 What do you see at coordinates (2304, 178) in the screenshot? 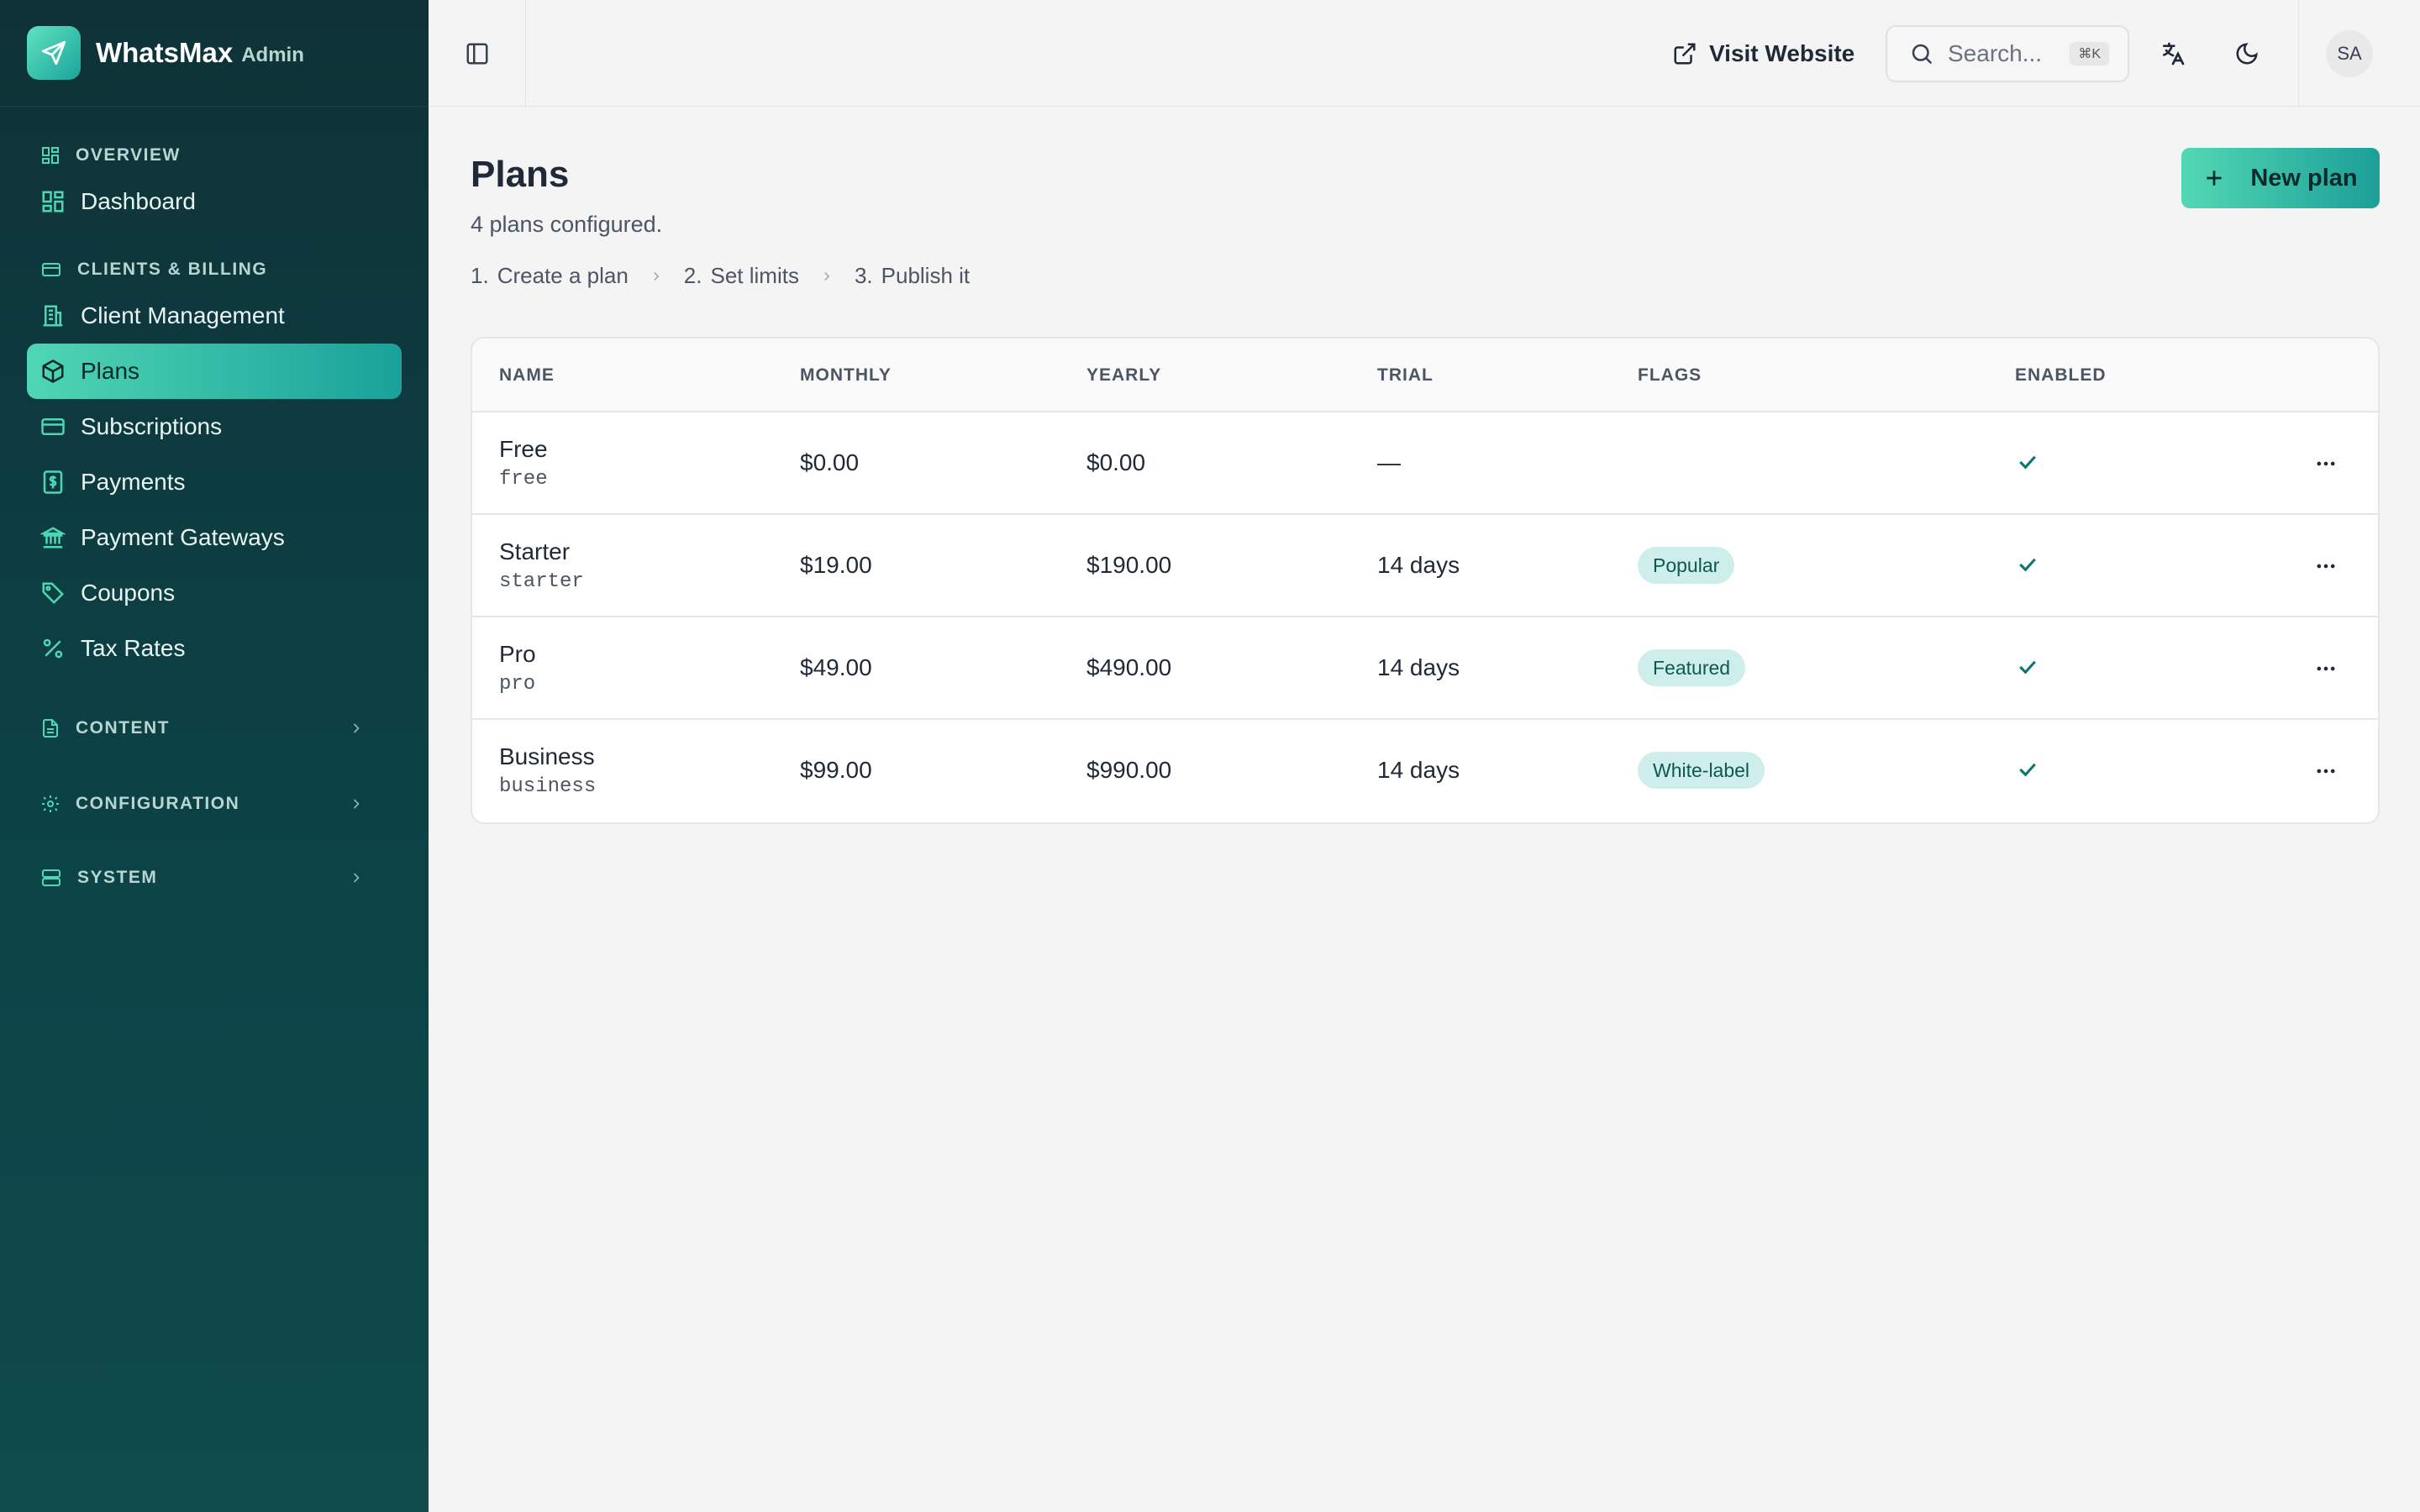
I see `new-plan-label: New plan` at bounding box center [2304, 178].